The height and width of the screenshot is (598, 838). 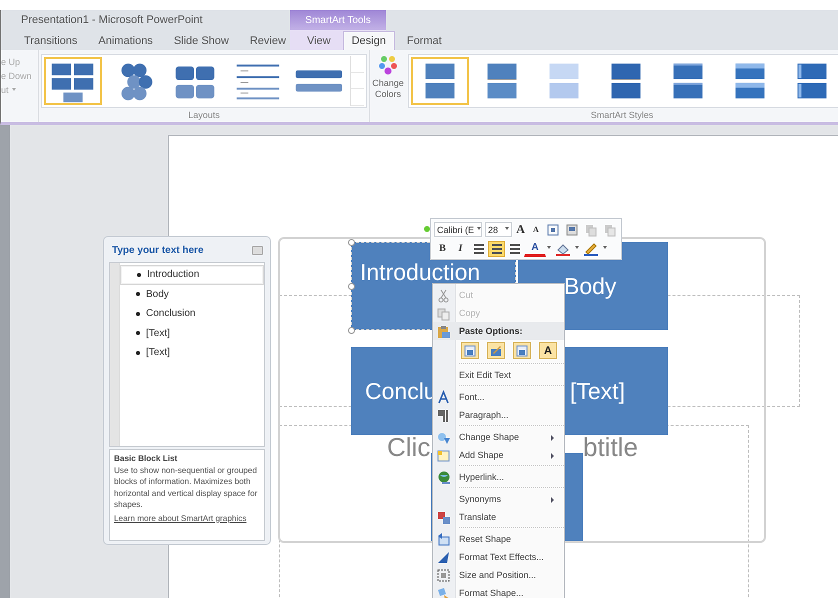 What do you see at coordinates (186, 487) in the screenshot?
I see `description-text: Use to show non-sequential or grouped blocks of information. Maximizes both horizontal and vertical display space for shapes.` at bounding box center [186, 487].